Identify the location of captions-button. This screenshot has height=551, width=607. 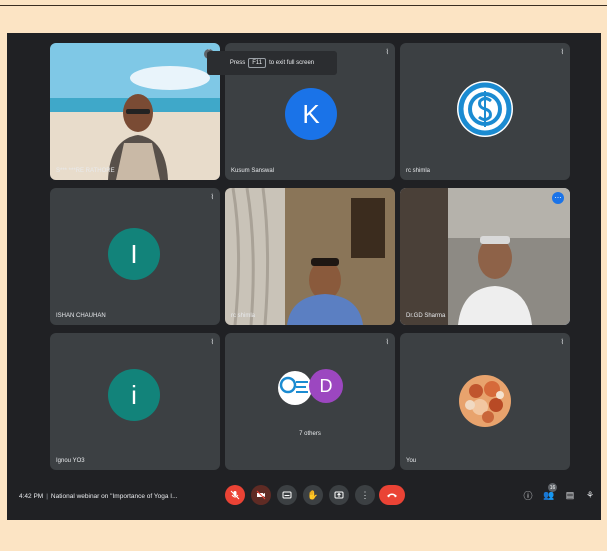
(287, 495).